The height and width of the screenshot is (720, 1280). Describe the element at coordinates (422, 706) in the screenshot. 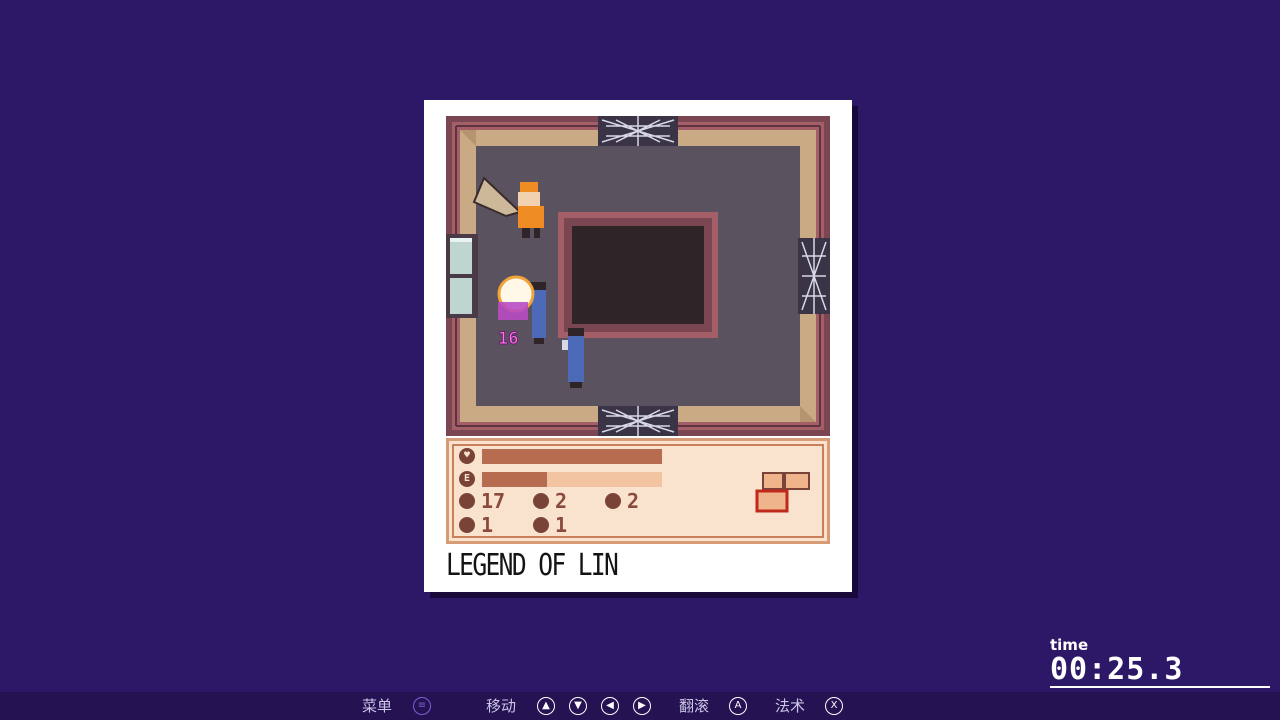

I see `menu-button-icon: ≡` at that location.